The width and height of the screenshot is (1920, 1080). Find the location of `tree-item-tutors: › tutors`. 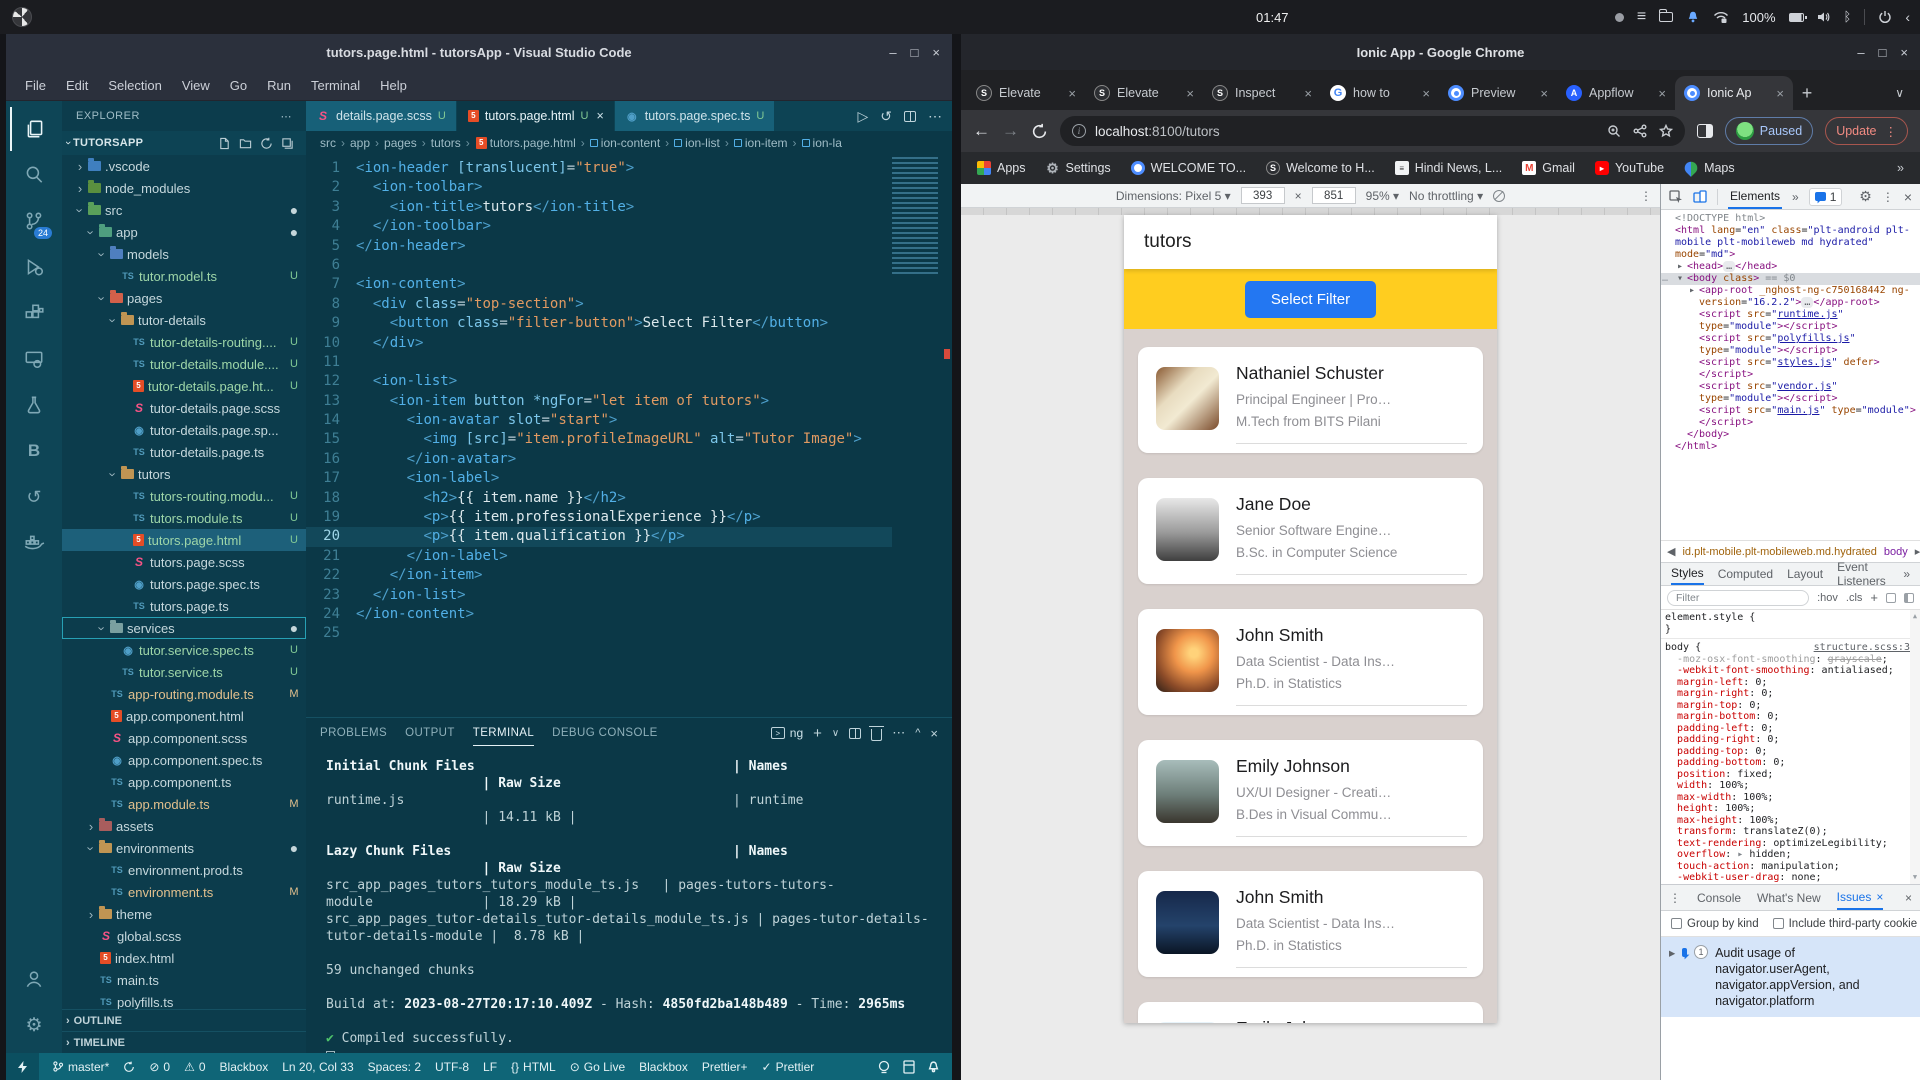

tree-item-tutors: › tutors is located at coordinates (184, 474).